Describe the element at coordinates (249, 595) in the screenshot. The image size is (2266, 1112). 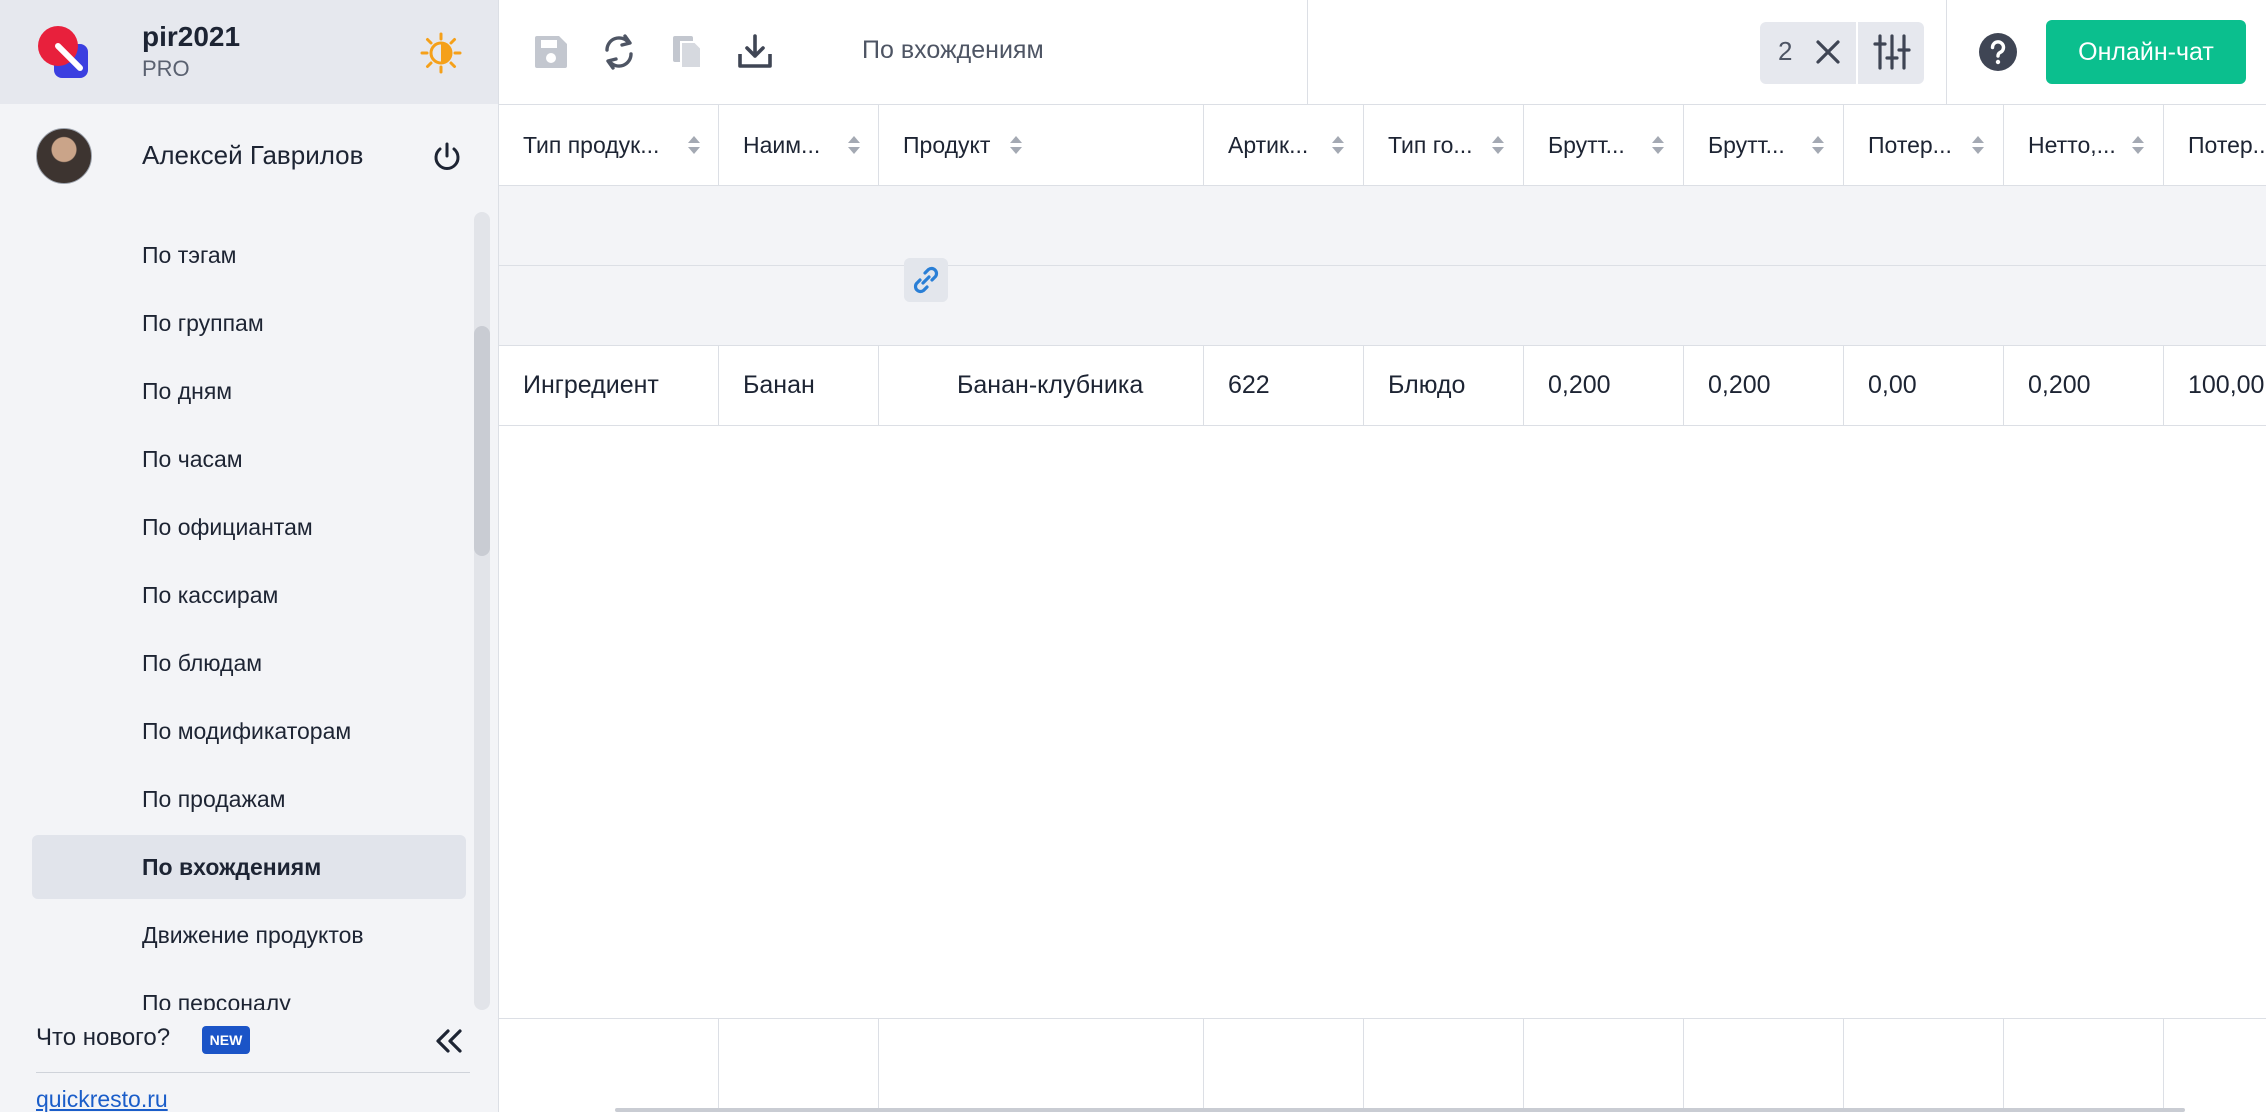
I see `nav-item-cashiers: По кассирам` at that location.